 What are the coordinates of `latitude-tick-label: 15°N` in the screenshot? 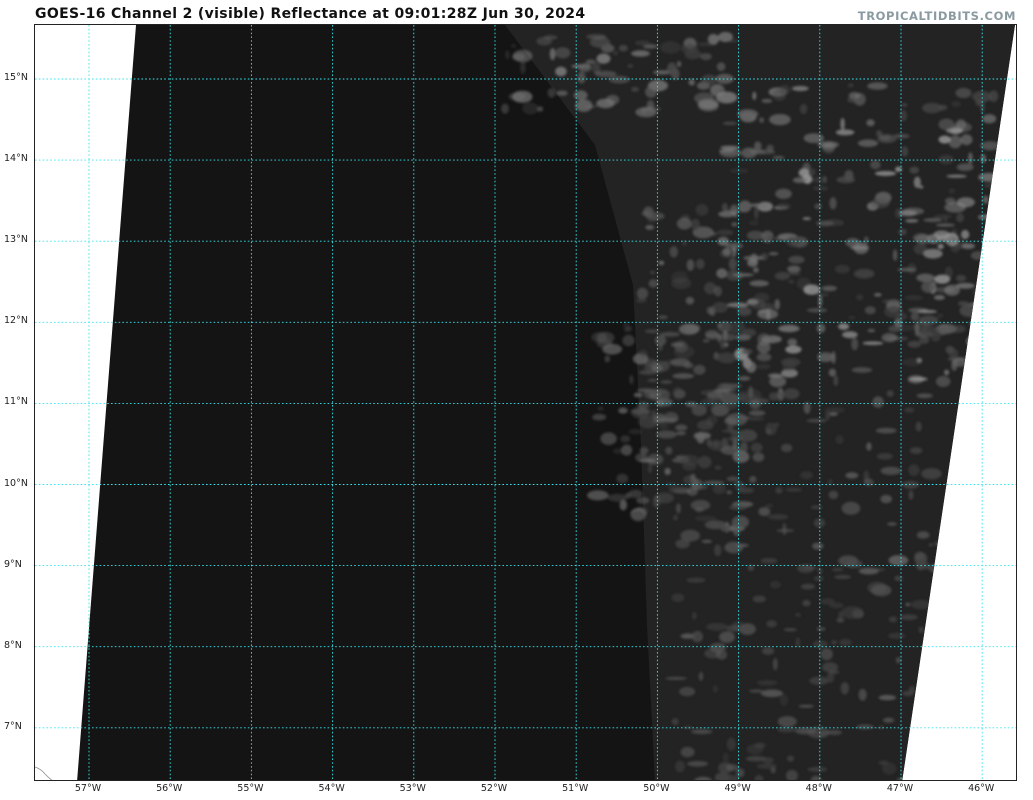 It's located at (16, 77).